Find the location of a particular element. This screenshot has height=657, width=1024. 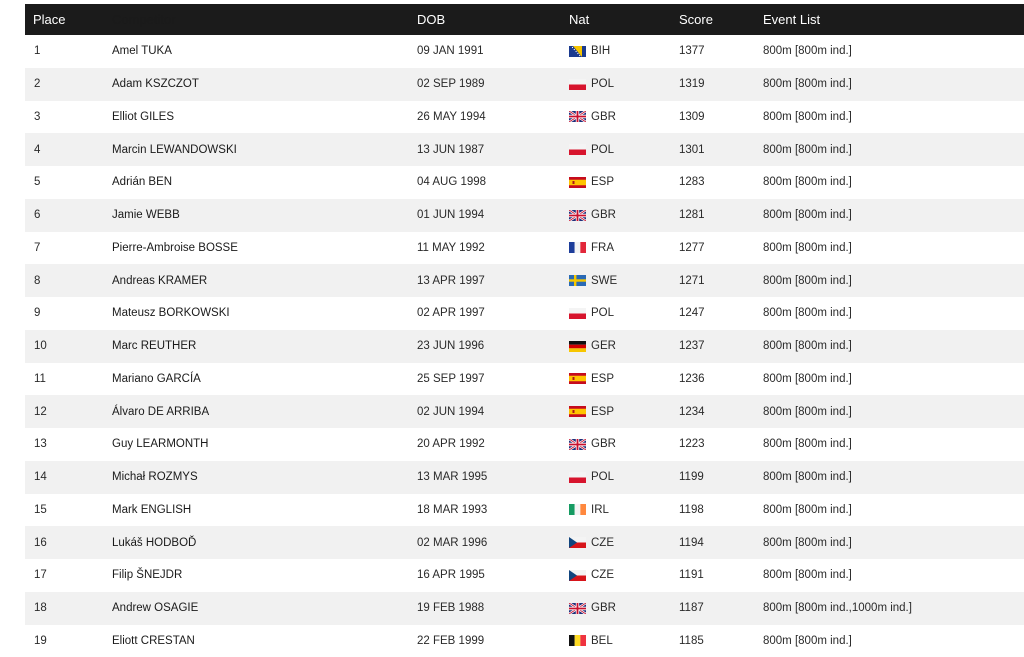

score-cell: 1185 is located at coordinates (691, 640).